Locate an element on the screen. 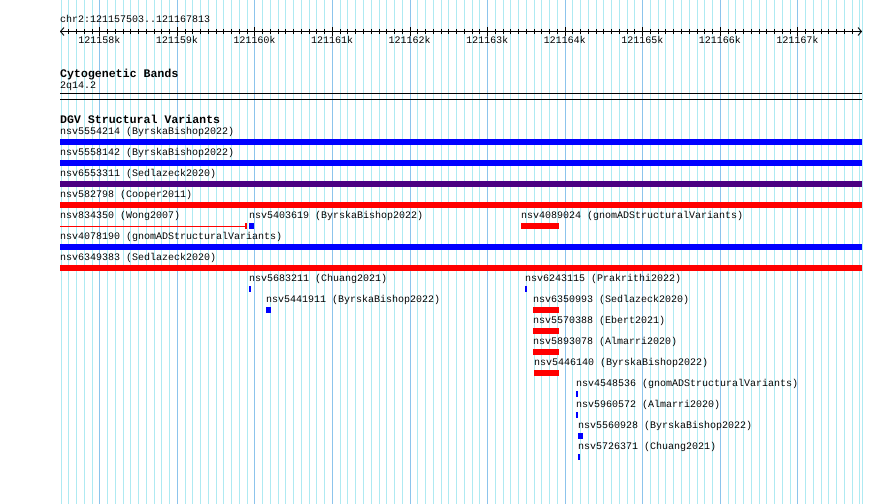 Image resolution: width=890 pixels, height=504 pixels. variant-label: nsv834350 (Wong2007) is located at coordinates (120, 216).